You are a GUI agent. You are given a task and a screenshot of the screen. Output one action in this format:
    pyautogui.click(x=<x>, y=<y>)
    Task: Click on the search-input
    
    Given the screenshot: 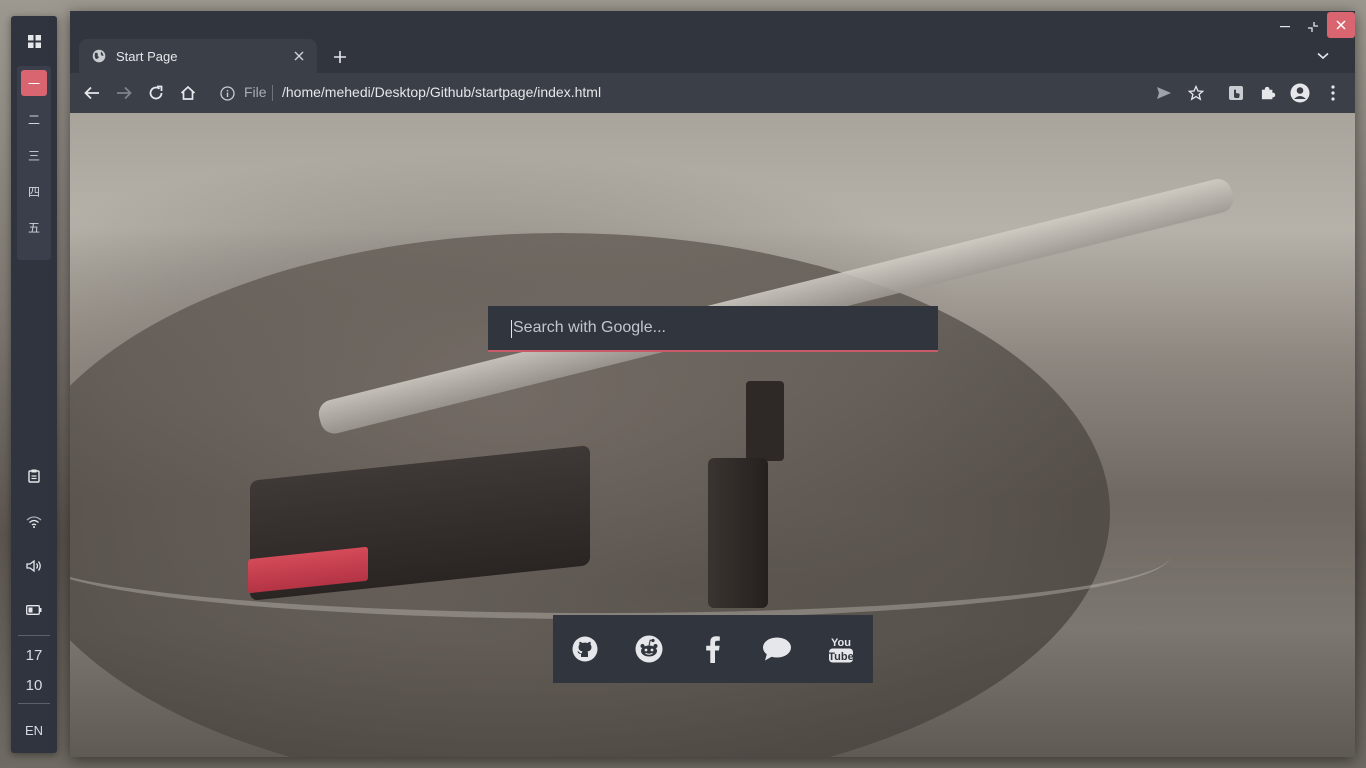 What is the action you would take?
    pyautogui.click(x=713, y=328)
    